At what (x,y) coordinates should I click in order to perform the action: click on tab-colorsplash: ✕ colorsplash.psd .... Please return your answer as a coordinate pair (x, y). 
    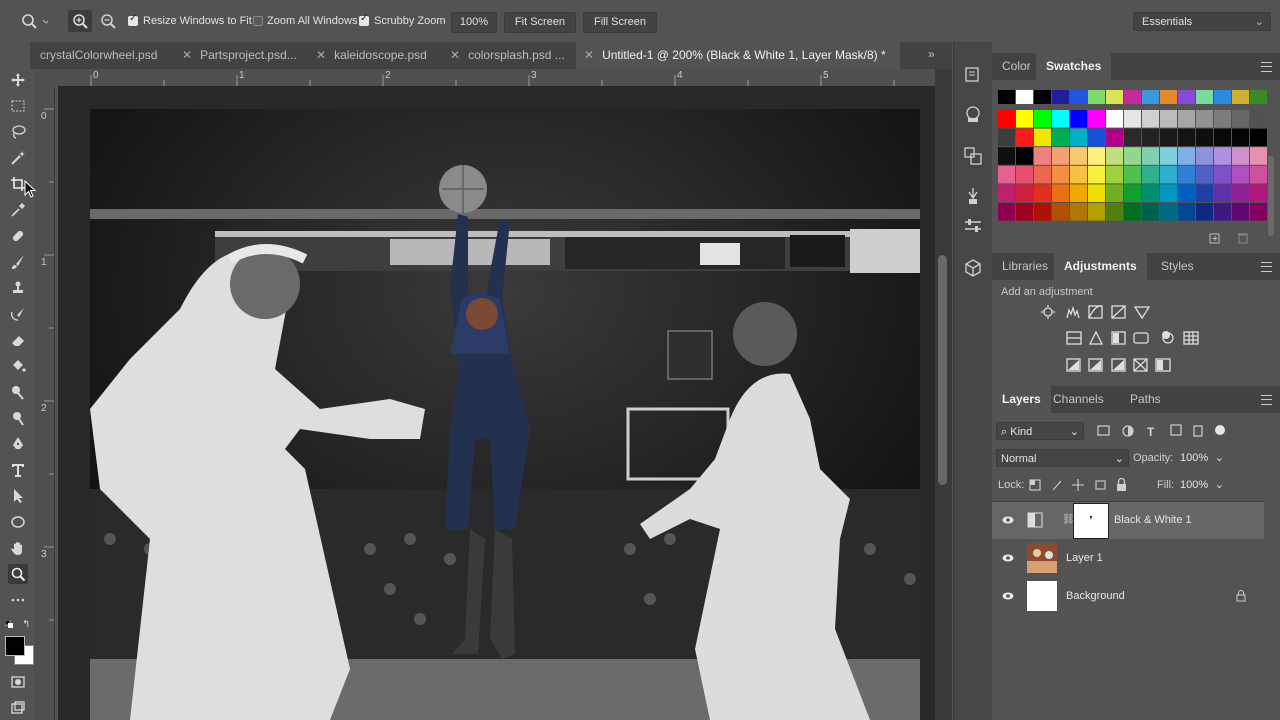
    Looking at the image, I should click on (507, 55).